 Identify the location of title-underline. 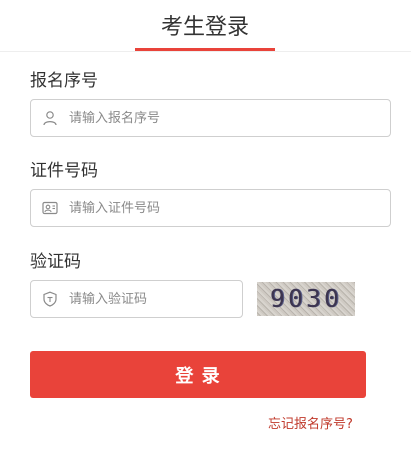
(205, 49).